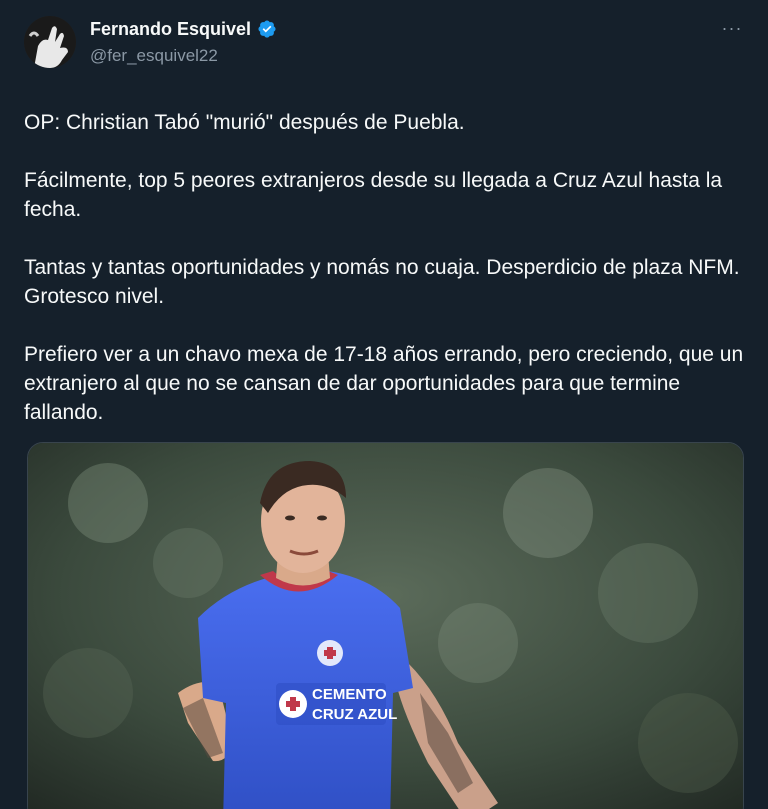 The image size is (768, 809). Describe the element at coordinates (384, 44) in the screenshot. I see `tweet-header: Fernando Esquivel @fer_esquivel22` at that location.